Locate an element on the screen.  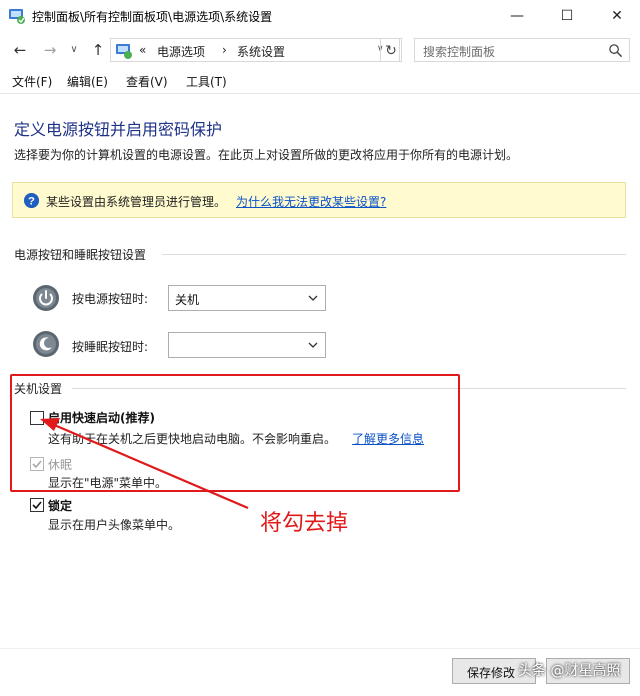
power-button-label: 按电源按钮时: is located at coordinates (110, 299).